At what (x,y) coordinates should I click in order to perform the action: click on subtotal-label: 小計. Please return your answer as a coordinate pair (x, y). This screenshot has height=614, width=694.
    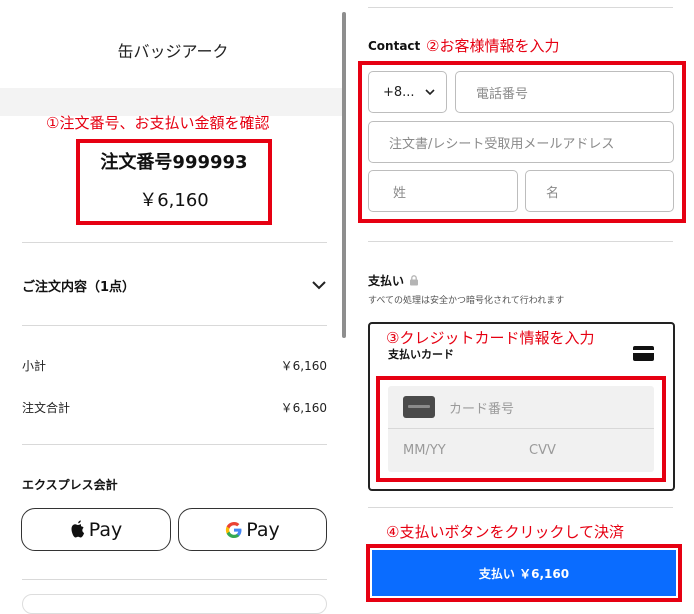
    Looking at the image, I should click on (34, 366).